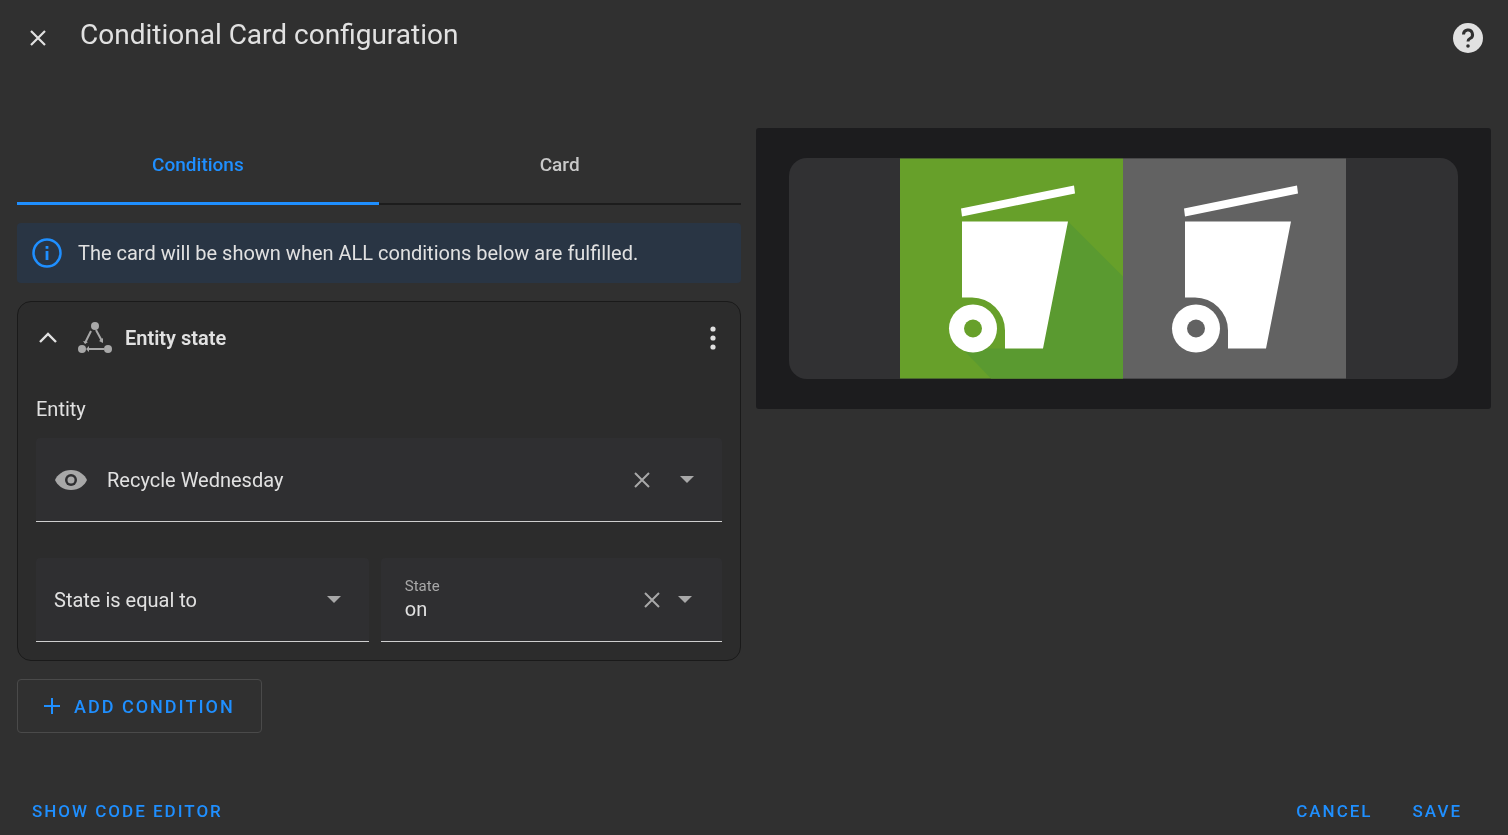 This screenshot has width=1508, height=835. I want to click on add-condition-button: ADD CONDITION, so click(139, 706).